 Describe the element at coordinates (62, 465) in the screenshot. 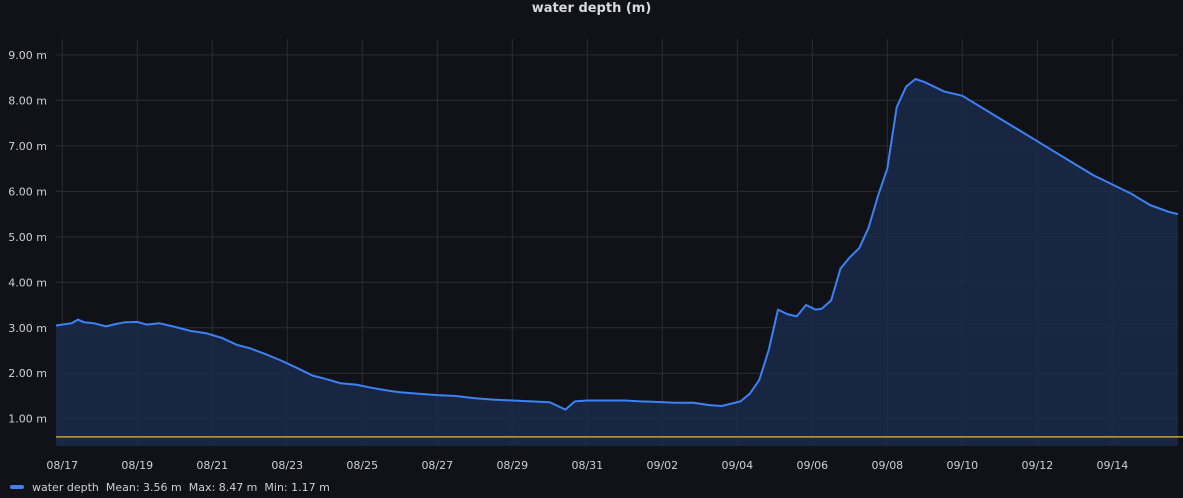

I see `x-tick-label: 08/17` at that location.